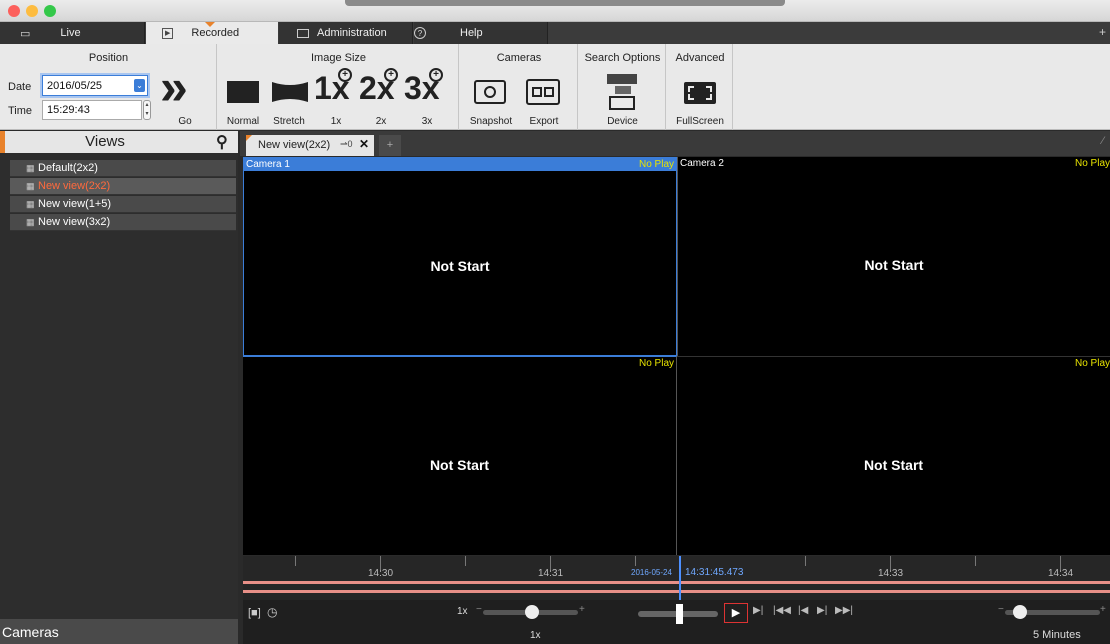  I want to click on speed-value: 1x, so click(535, 635).